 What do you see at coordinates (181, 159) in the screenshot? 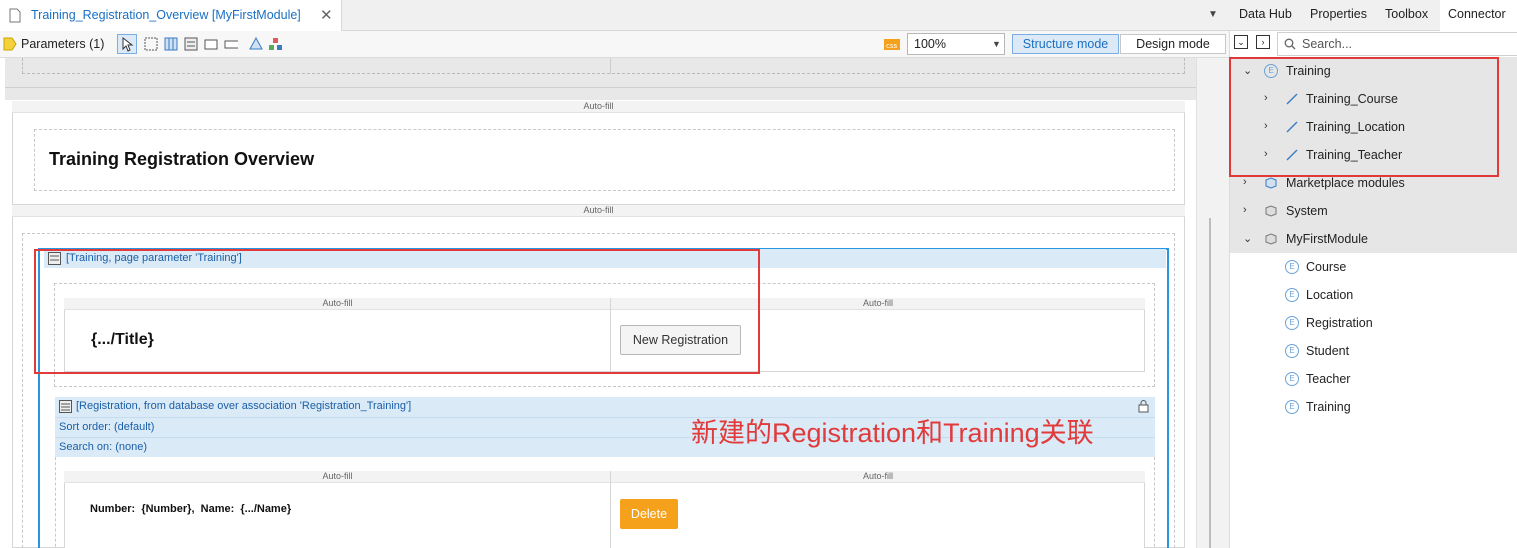
I see `page-title: Training Registration Overview` at bounding box center [181, 159].